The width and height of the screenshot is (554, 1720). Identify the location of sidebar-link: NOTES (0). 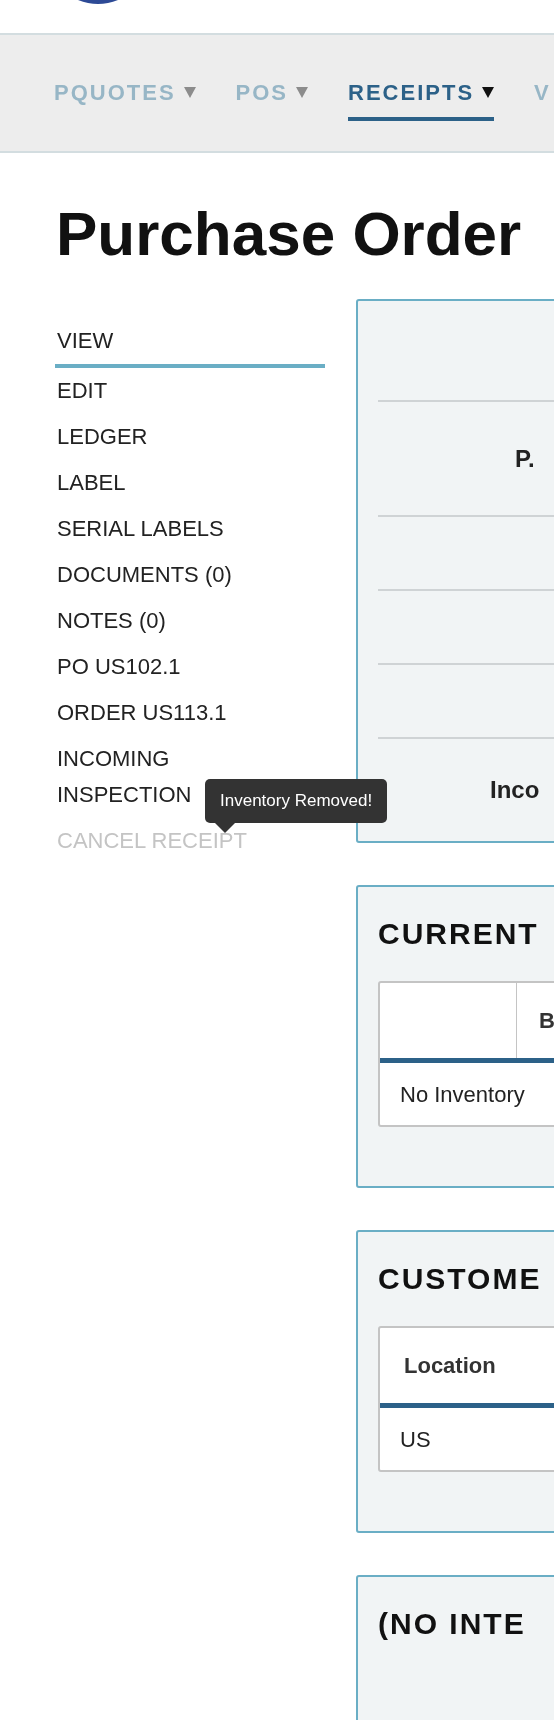
(190, 621).